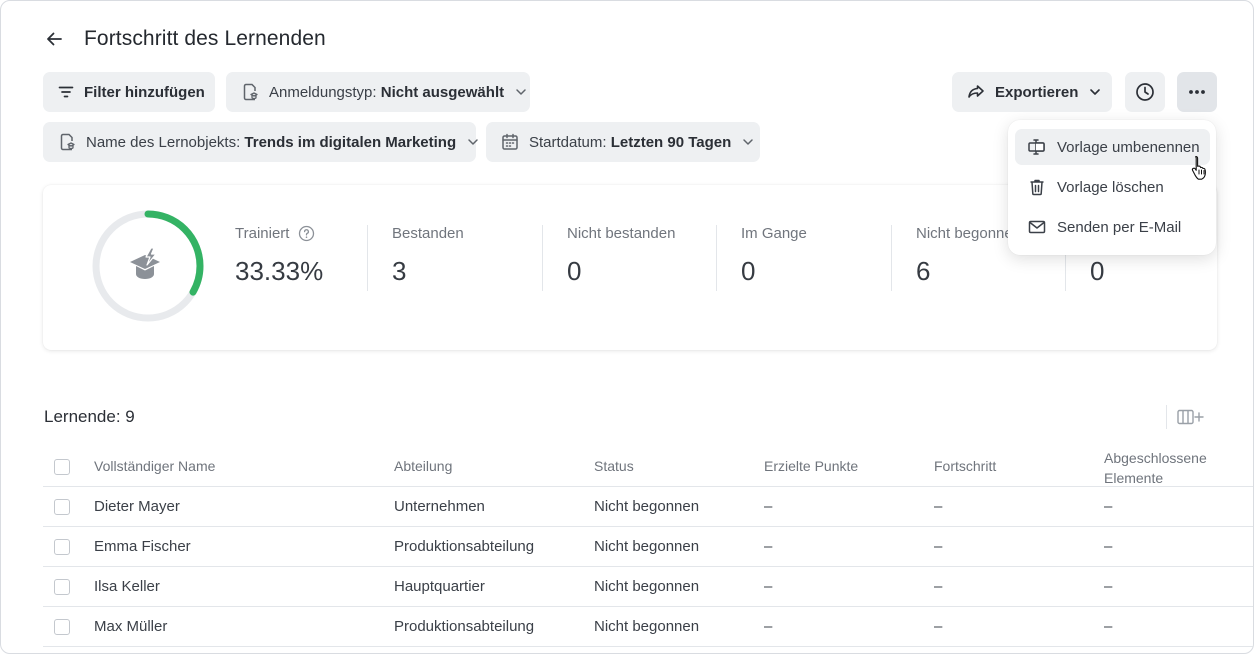  What do you see at coordinates (306, 233) in the screenshot?
I see `help-circle-icon` at bounding box center [306, 233].